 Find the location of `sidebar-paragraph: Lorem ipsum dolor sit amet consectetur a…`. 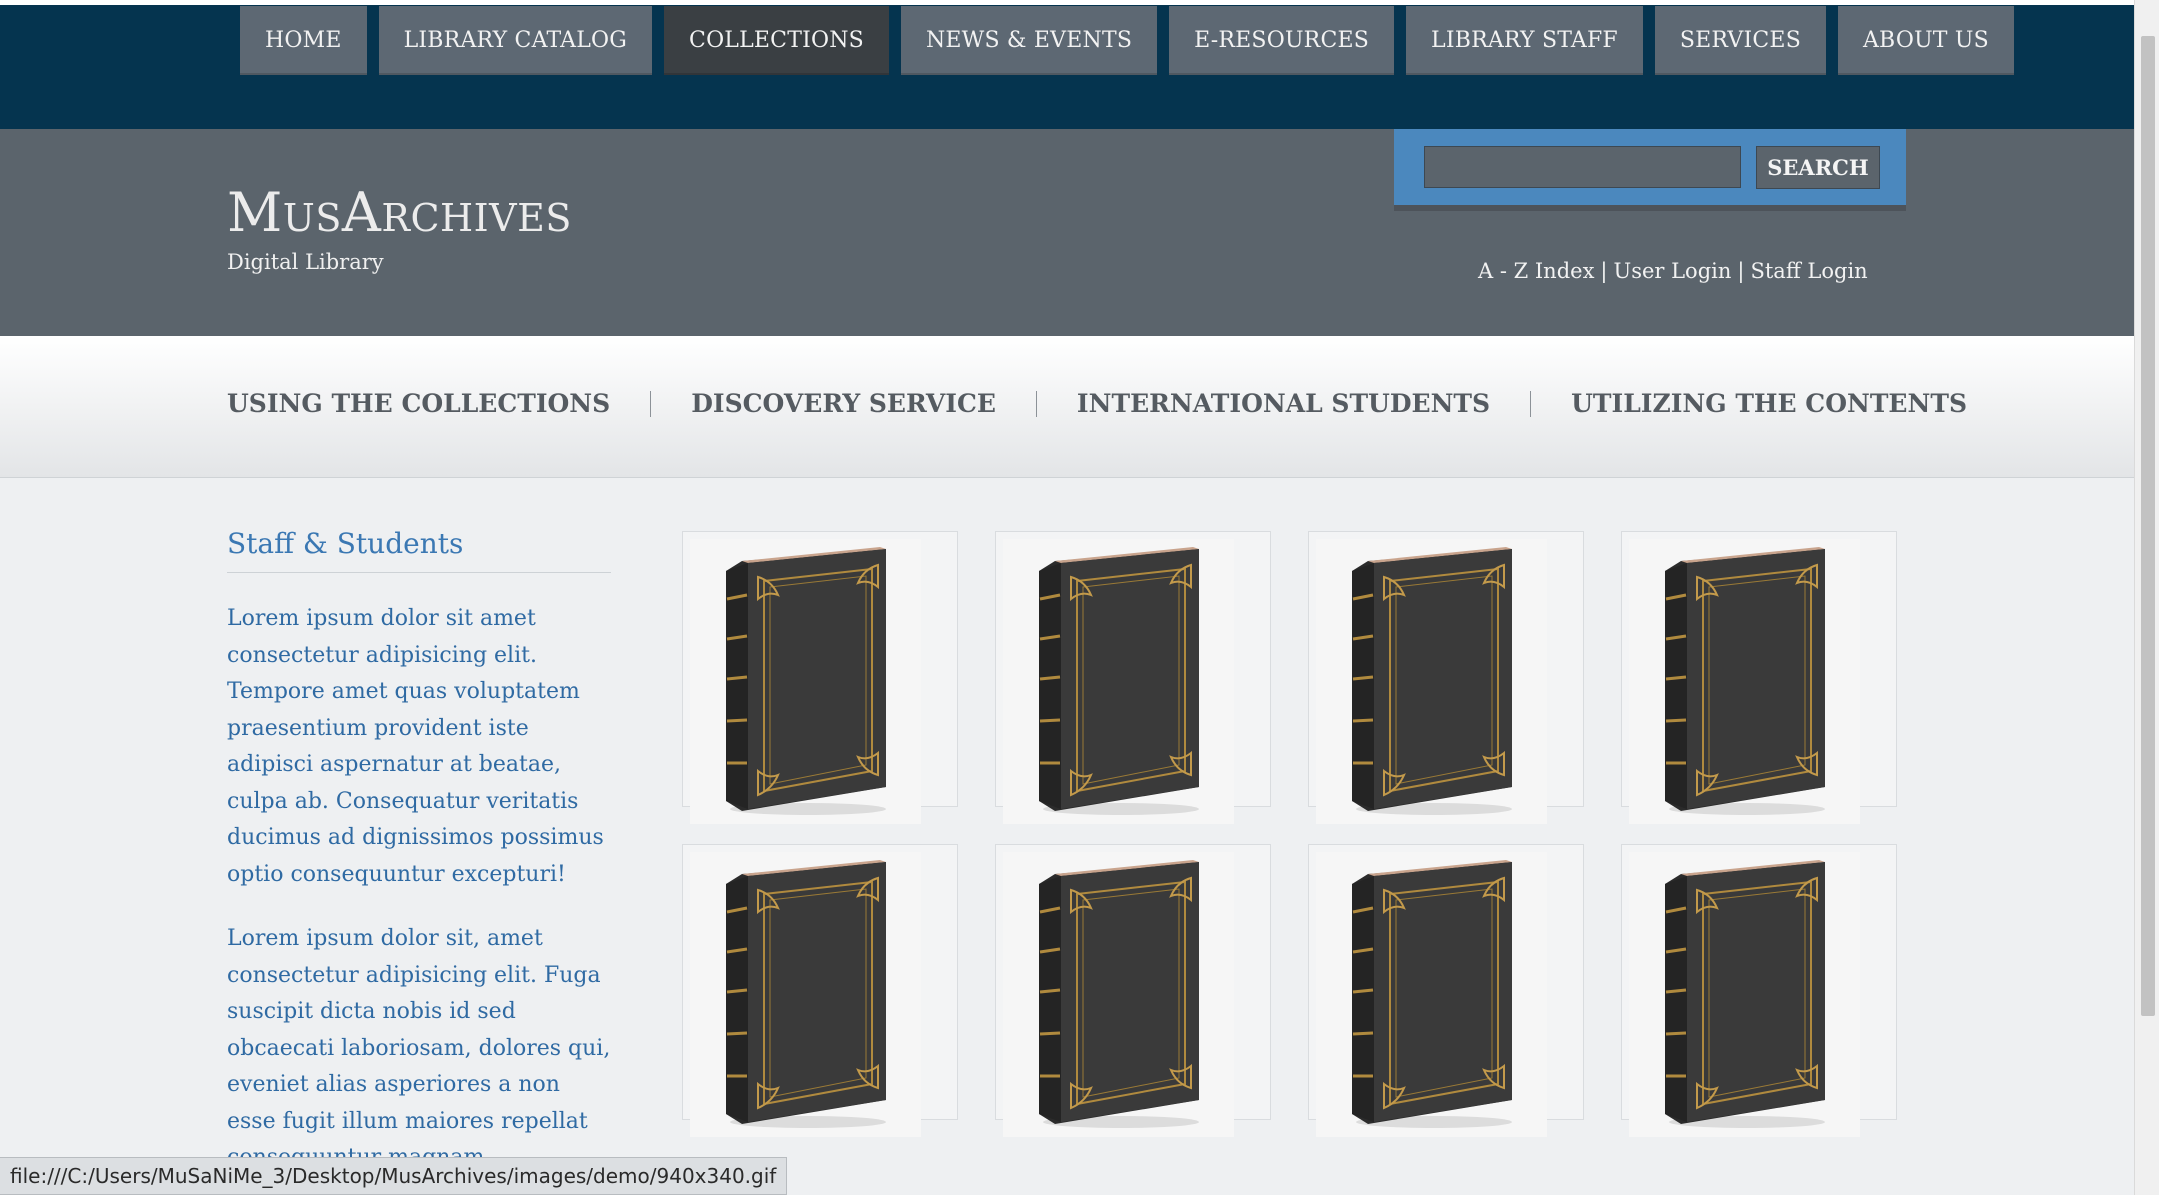

sidebar-paragraph: Lorem ipsum dolor sit amet consectetur a… is located at coordinates (415, 746).